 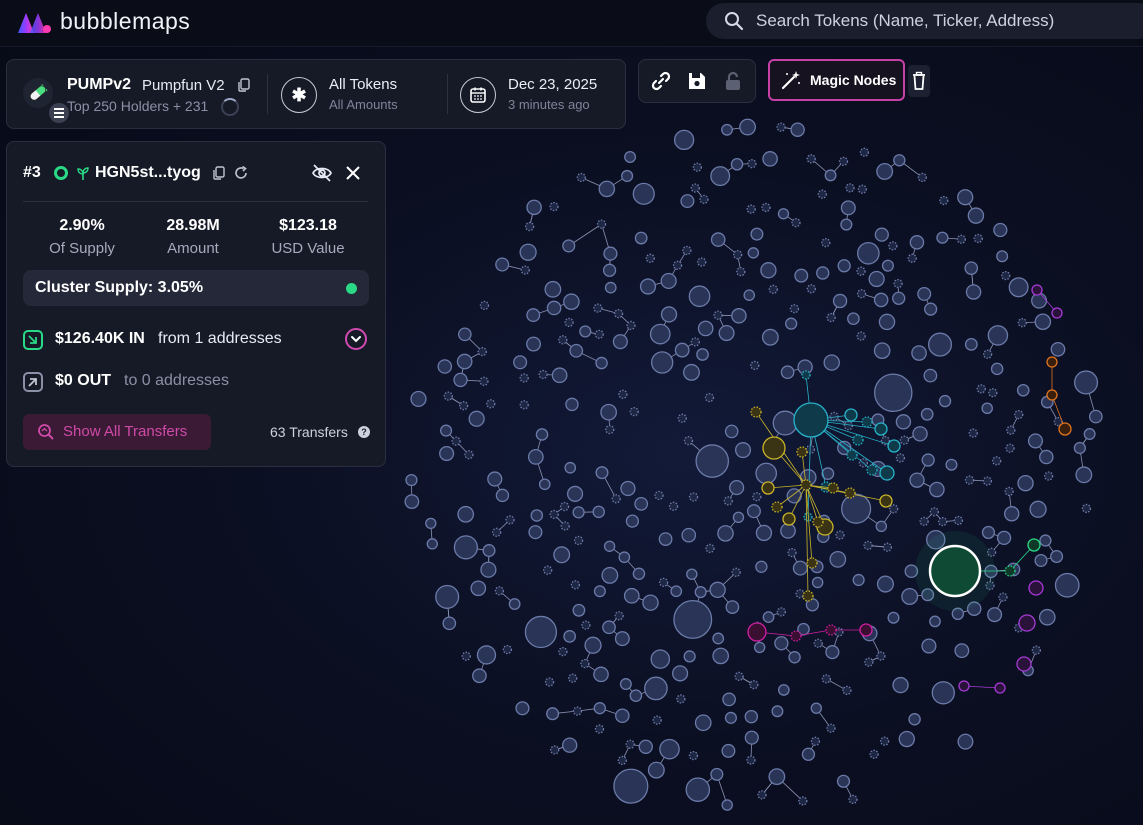 I want to click on filter-title: All Tokens, so click(x=363, y=84).